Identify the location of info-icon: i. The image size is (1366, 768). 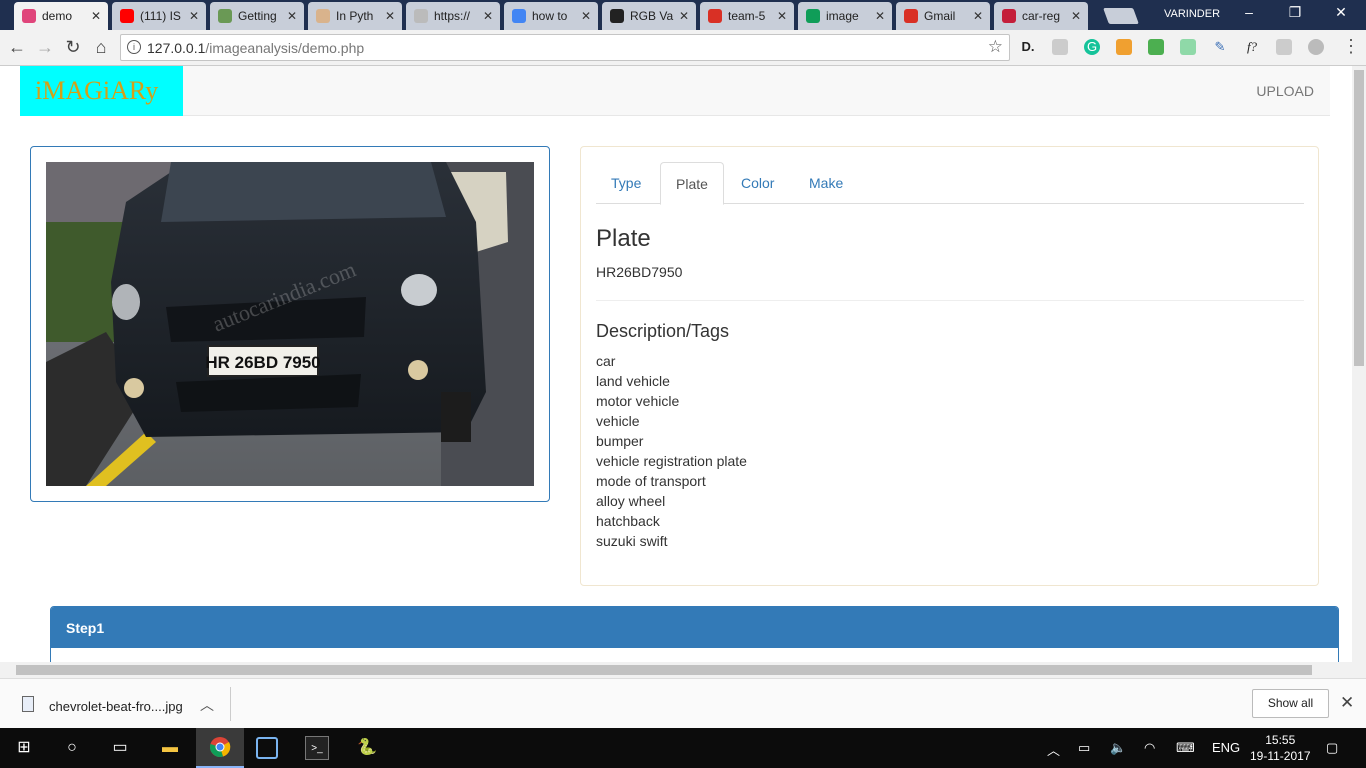
(134, 47).